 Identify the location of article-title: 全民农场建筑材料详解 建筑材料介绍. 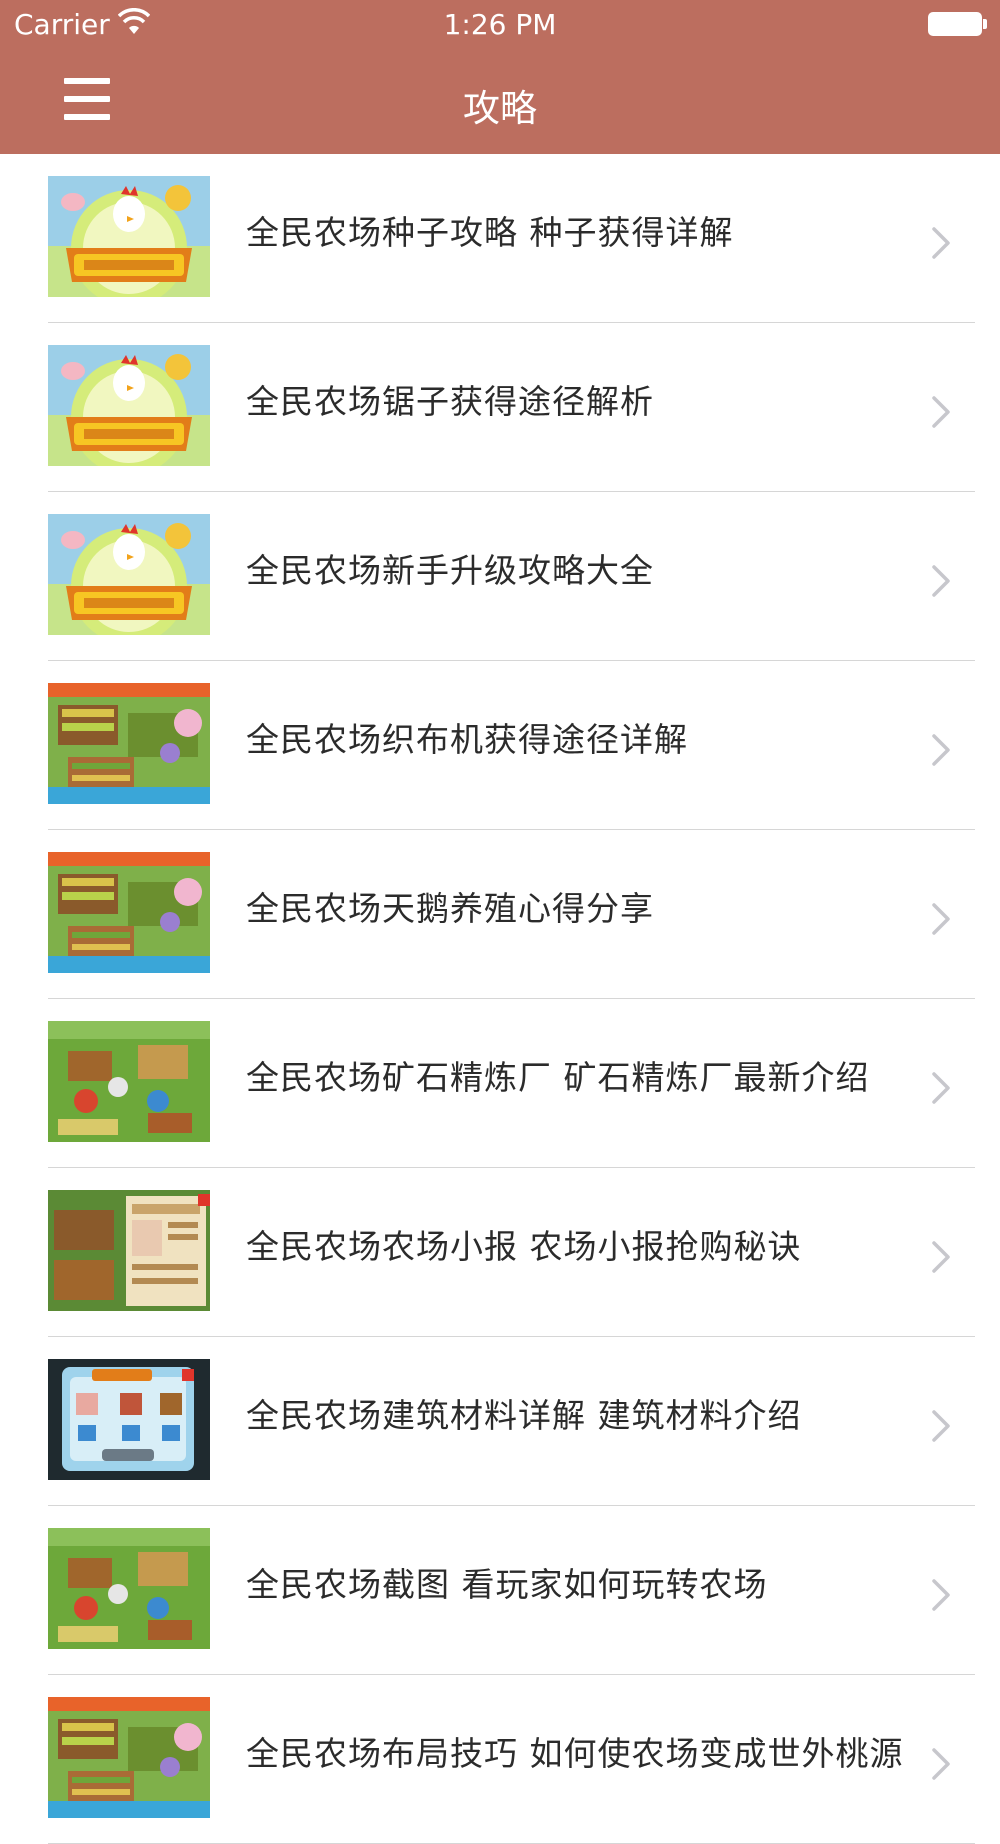
(524, 1415).